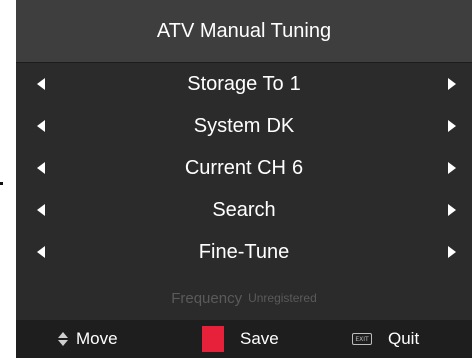 This screenshot has height=358, width=472. Describe the element at coordinates (282, 298) in the screenshot. I see `frequency-value: Unregistered` at that location.